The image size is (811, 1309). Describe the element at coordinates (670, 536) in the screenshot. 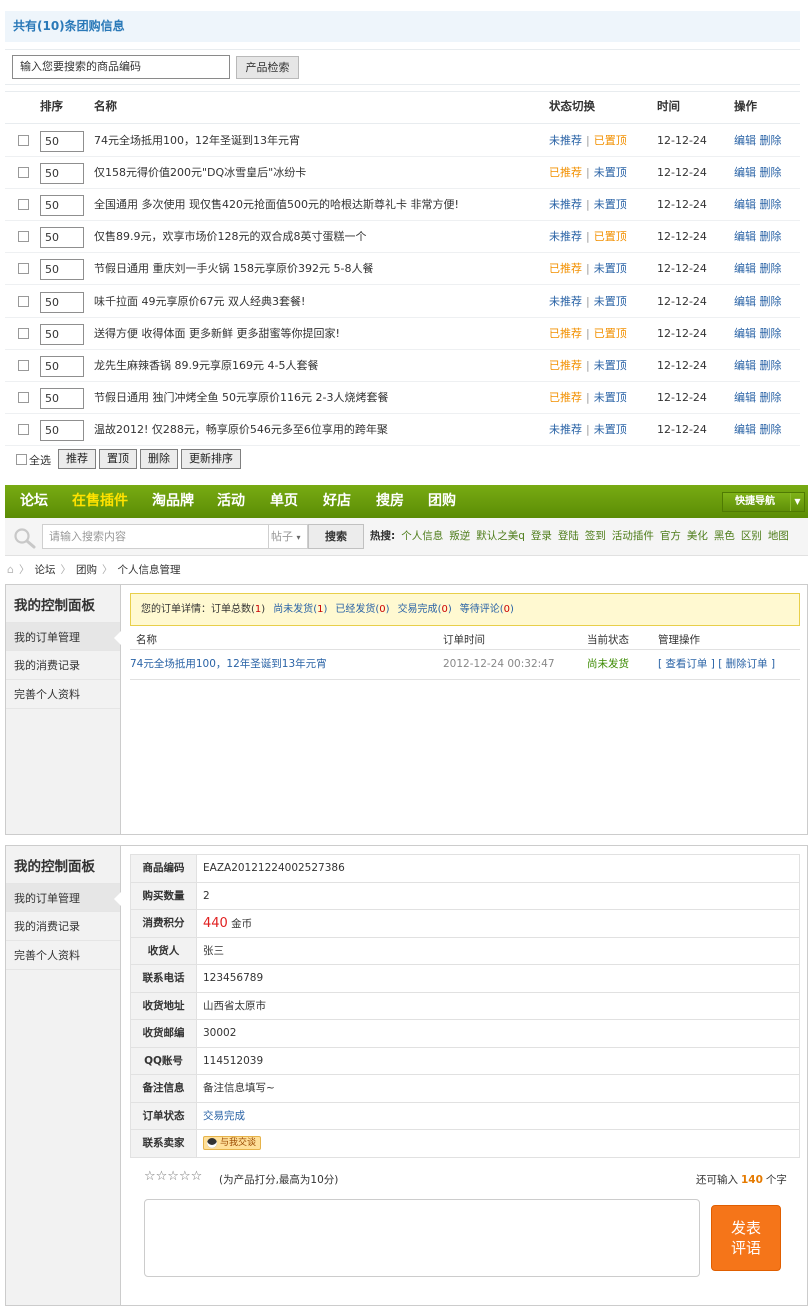

I see `hot-search-link: 官方` at that location.